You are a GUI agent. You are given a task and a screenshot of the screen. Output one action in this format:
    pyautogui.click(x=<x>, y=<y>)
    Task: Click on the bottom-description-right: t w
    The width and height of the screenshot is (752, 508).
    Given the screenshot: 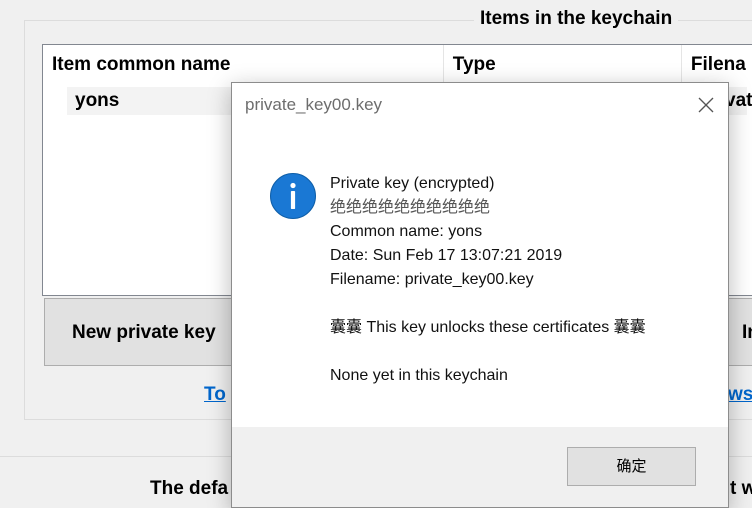 What is the action you would take?
    pyautogui.click(x=741, y=488)
    